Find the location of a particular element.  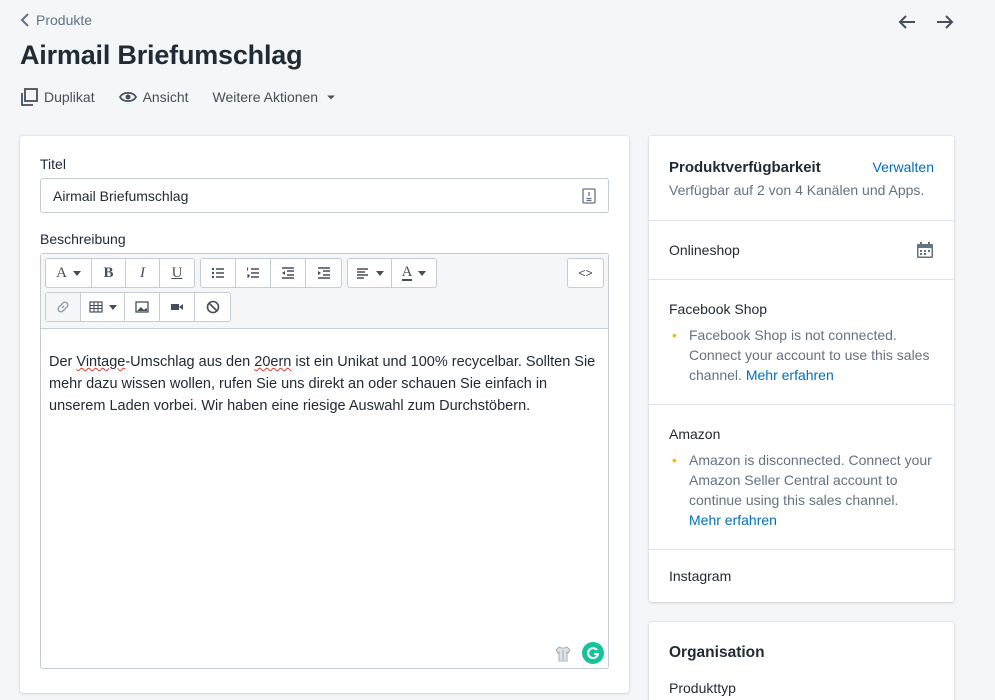

spellcheck-word: 20ern is located at coordinates (273, 362).